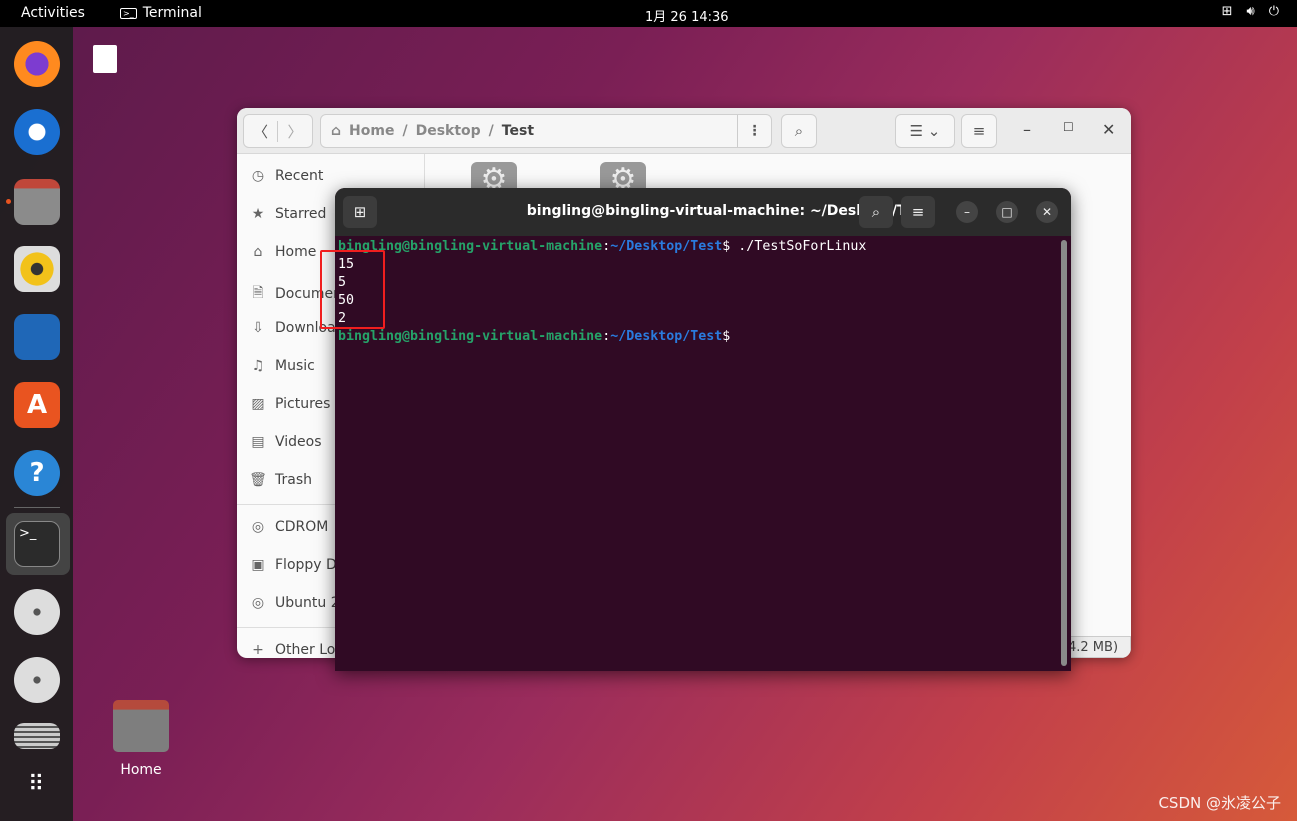  I want to click on app-menu: >_ Terminal, so click(161, 13).